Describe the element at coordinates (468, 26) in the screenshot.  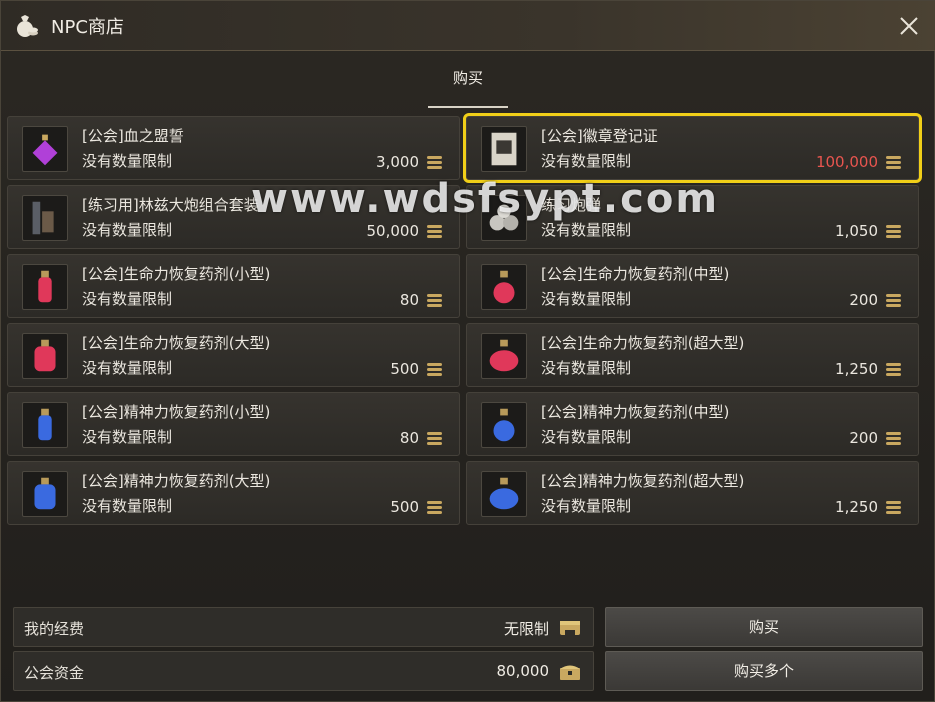
I see `title-bar: NPC商店` at that location.